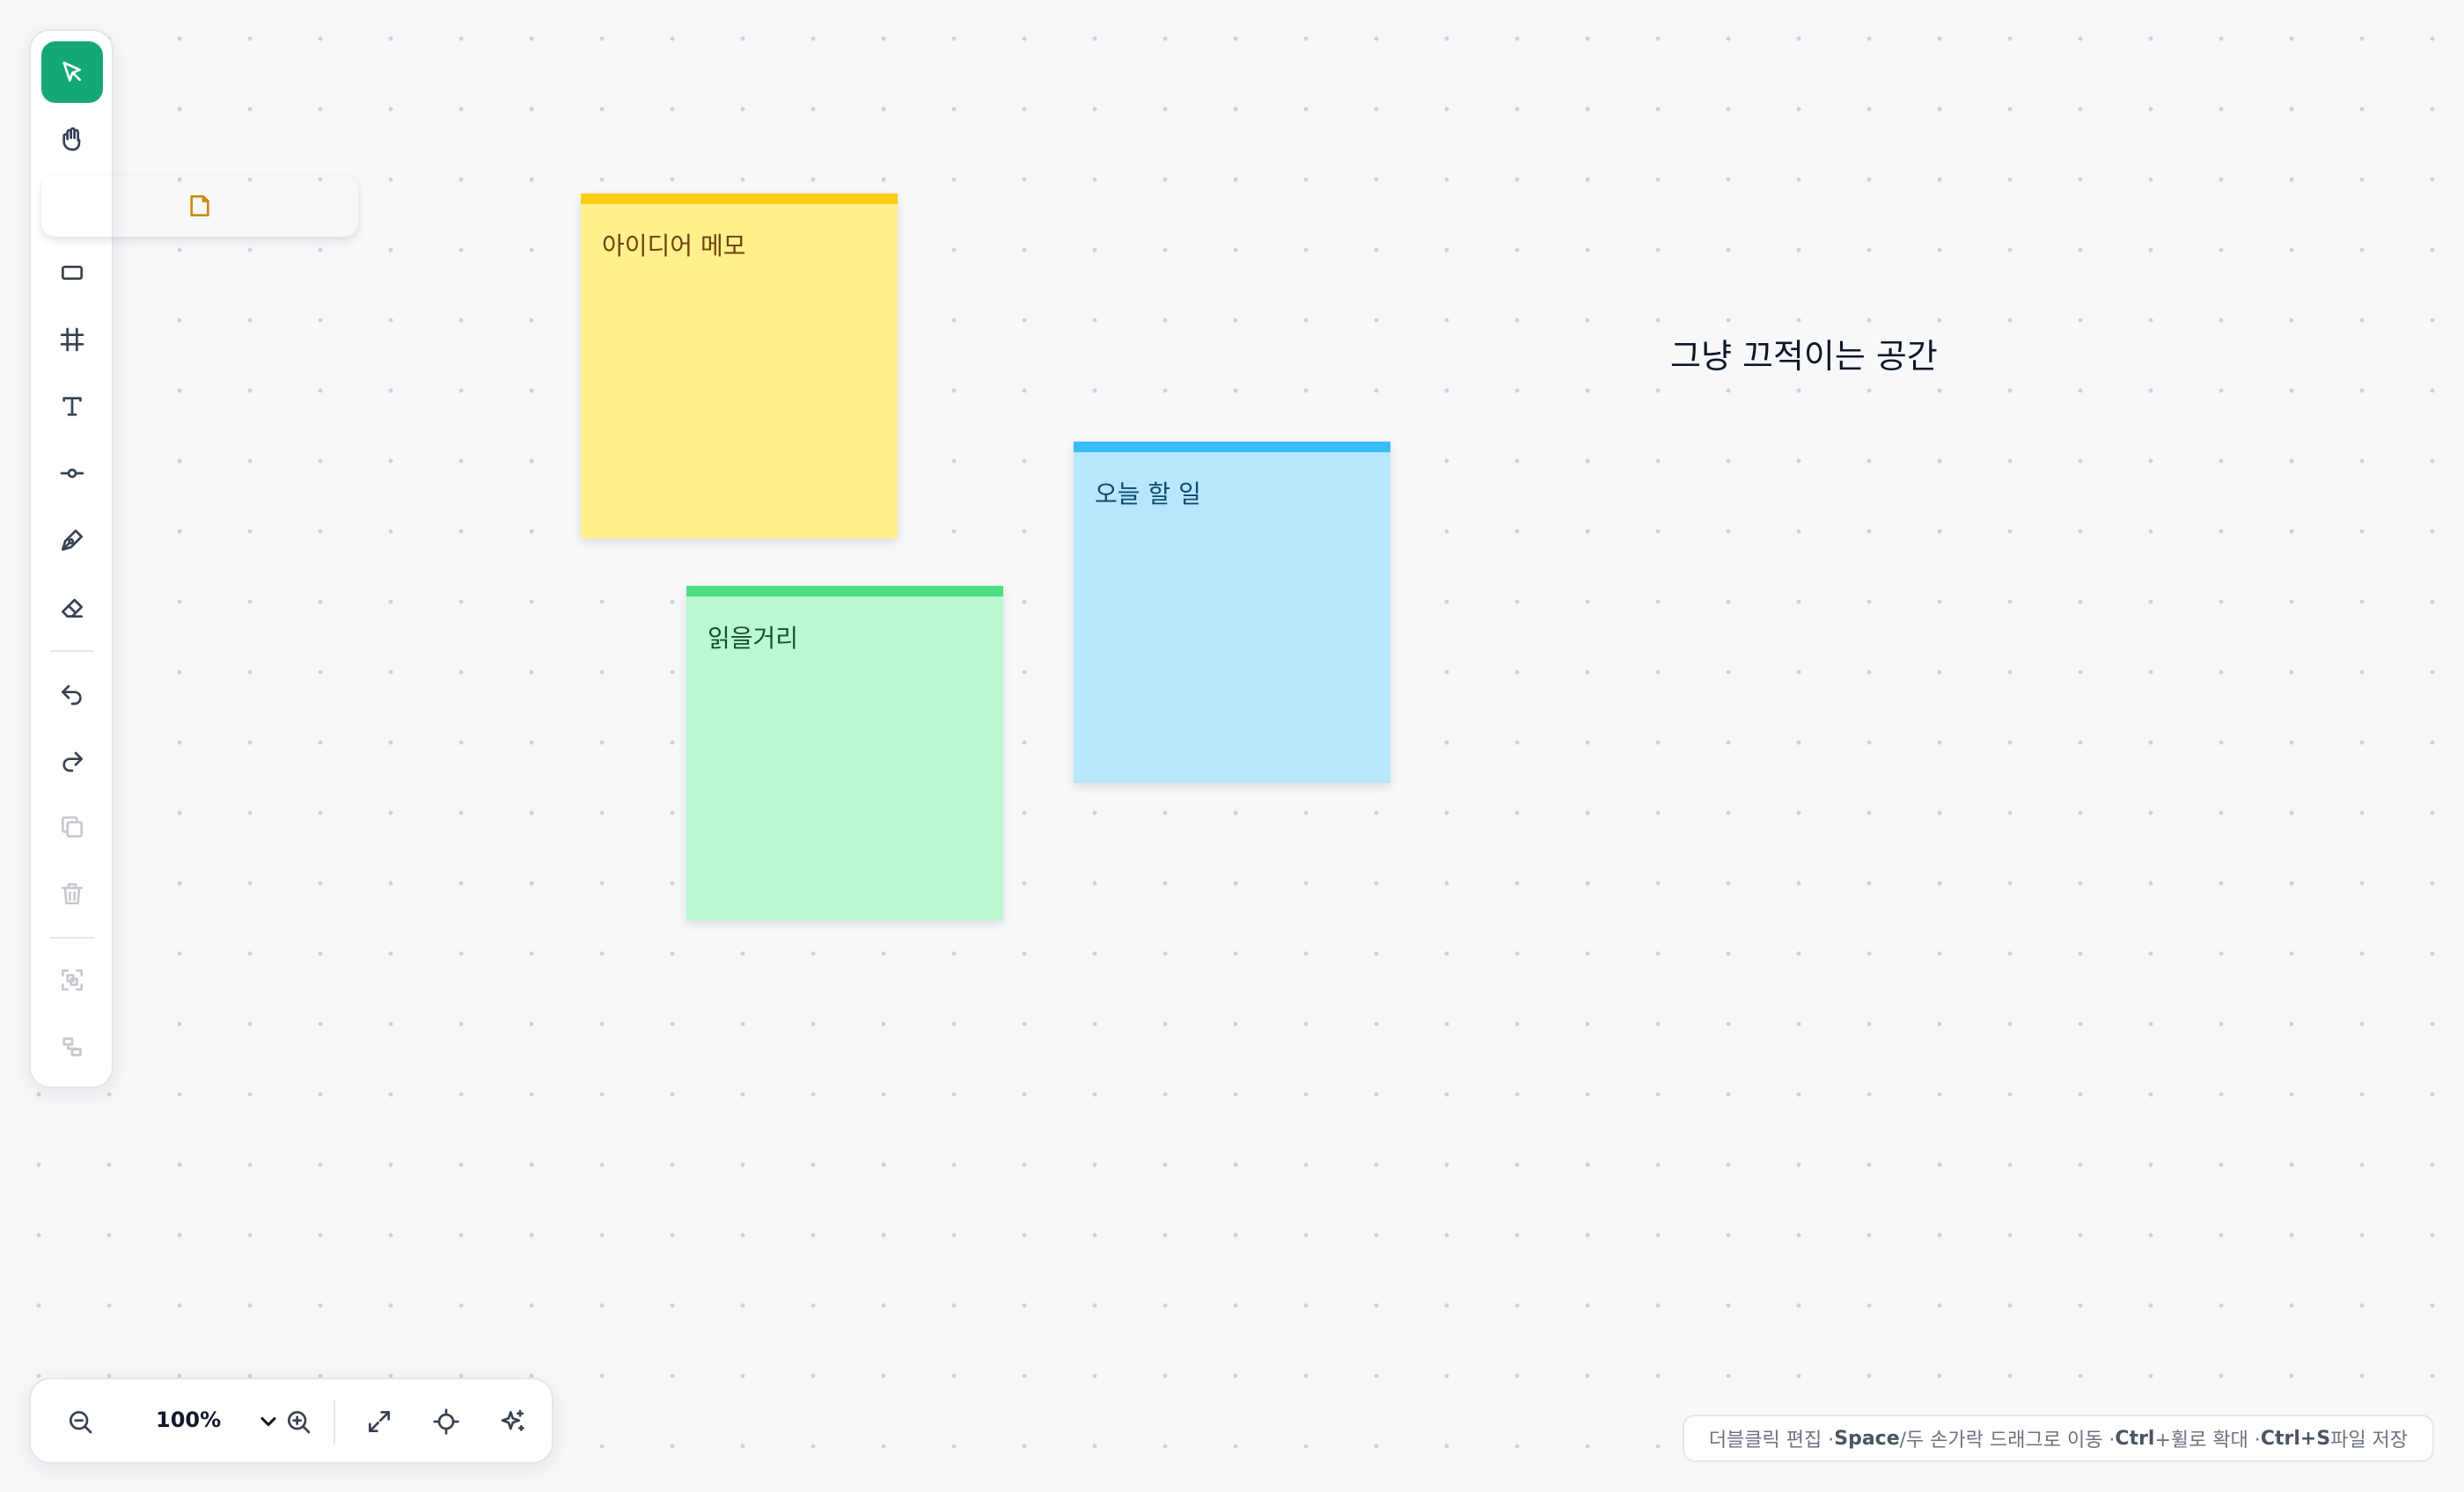 The image size is (2464, 1492). I want to click on redo-button, so click(72, 760).